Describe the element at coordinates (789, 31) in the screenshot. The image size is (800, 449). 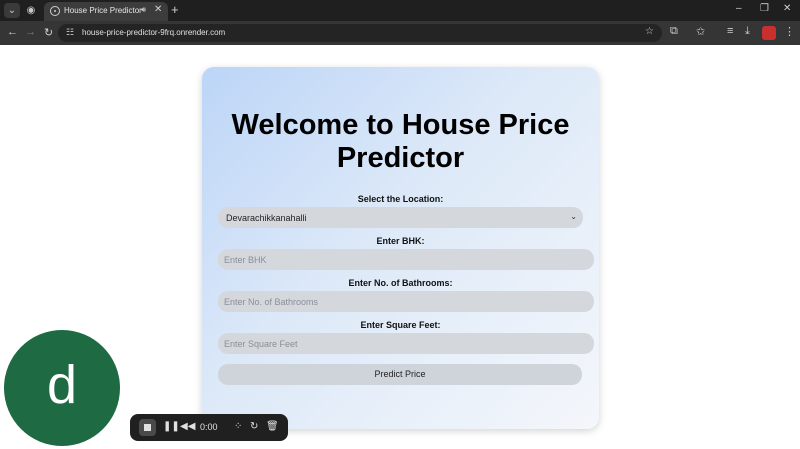
I see `menu-icon: ⋮` at that location.